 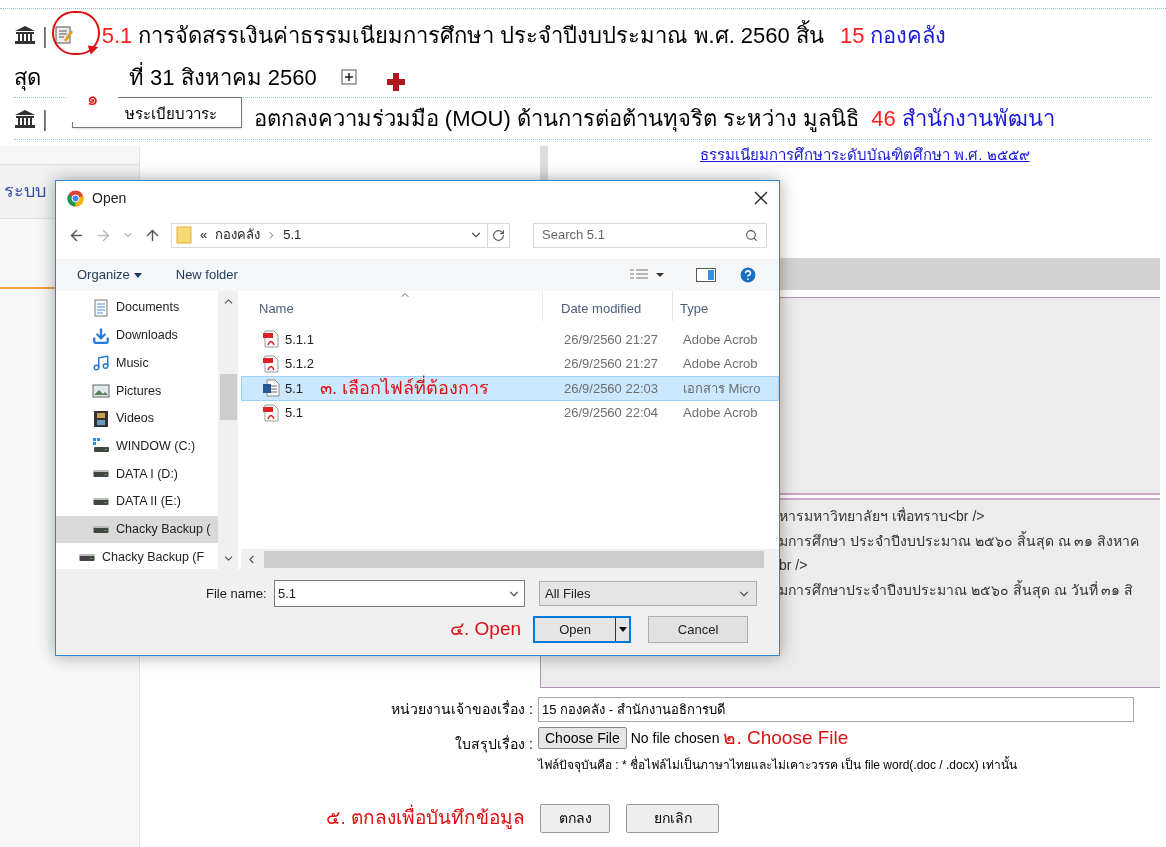 I want to click on column-header: Type, so click(x=691, y=306).